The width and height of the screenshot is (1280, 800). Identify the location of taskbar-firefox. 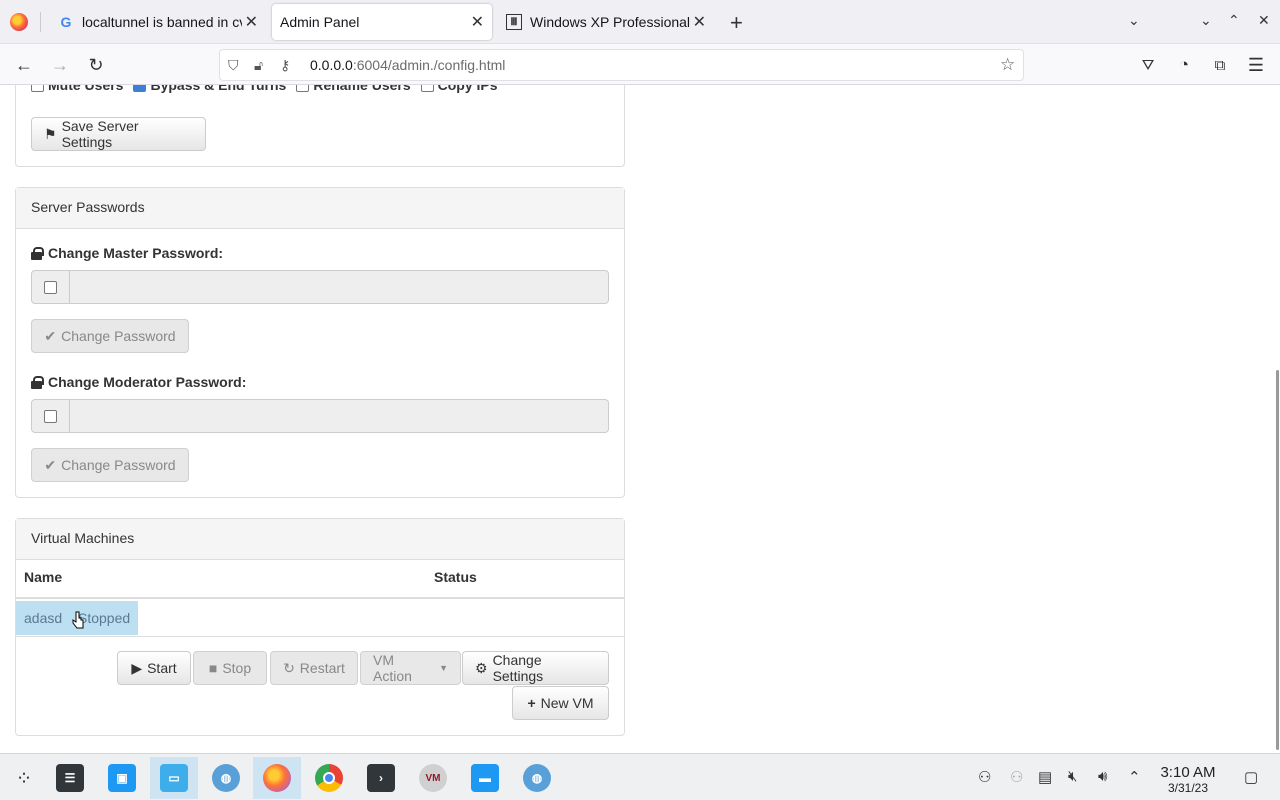
(277, 778).